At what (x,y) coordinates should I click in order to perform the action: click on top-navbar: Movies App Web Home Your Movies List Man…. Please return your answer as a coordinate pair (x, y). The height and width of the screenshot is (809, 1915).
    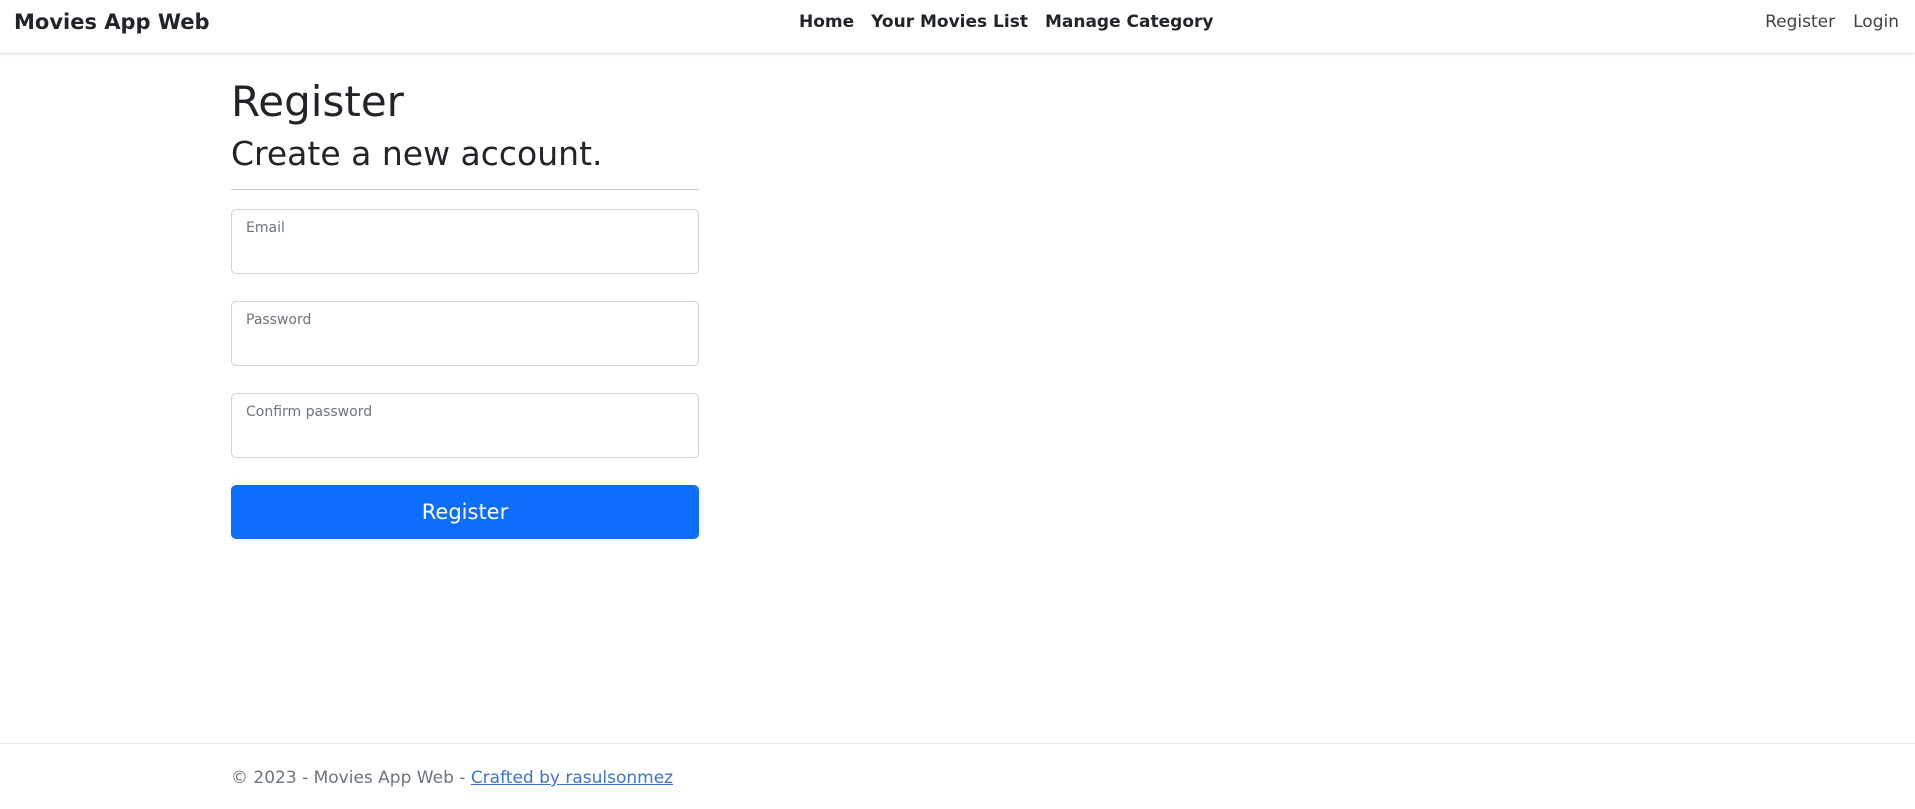
    Looking at the image, I should click on (957, 27).